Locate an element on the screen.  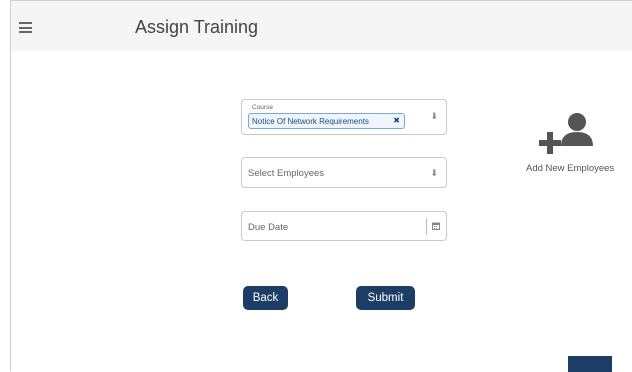
submit-button: Submit is located at coordinates (385, 298).